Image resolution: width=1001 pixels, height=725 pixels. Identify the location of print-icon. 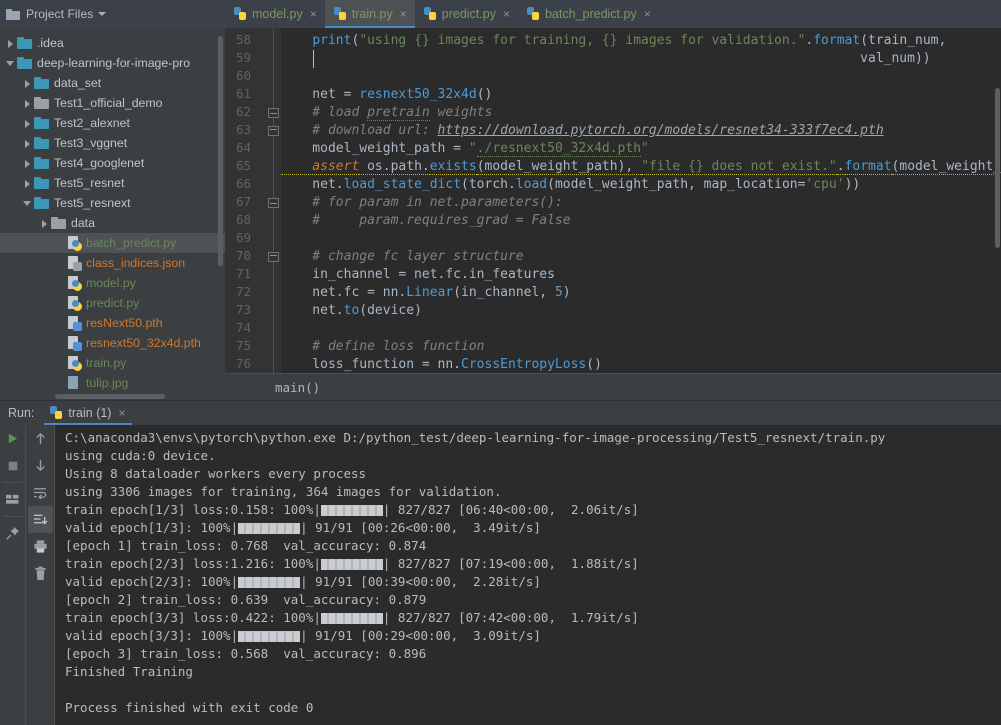
(40, 546).